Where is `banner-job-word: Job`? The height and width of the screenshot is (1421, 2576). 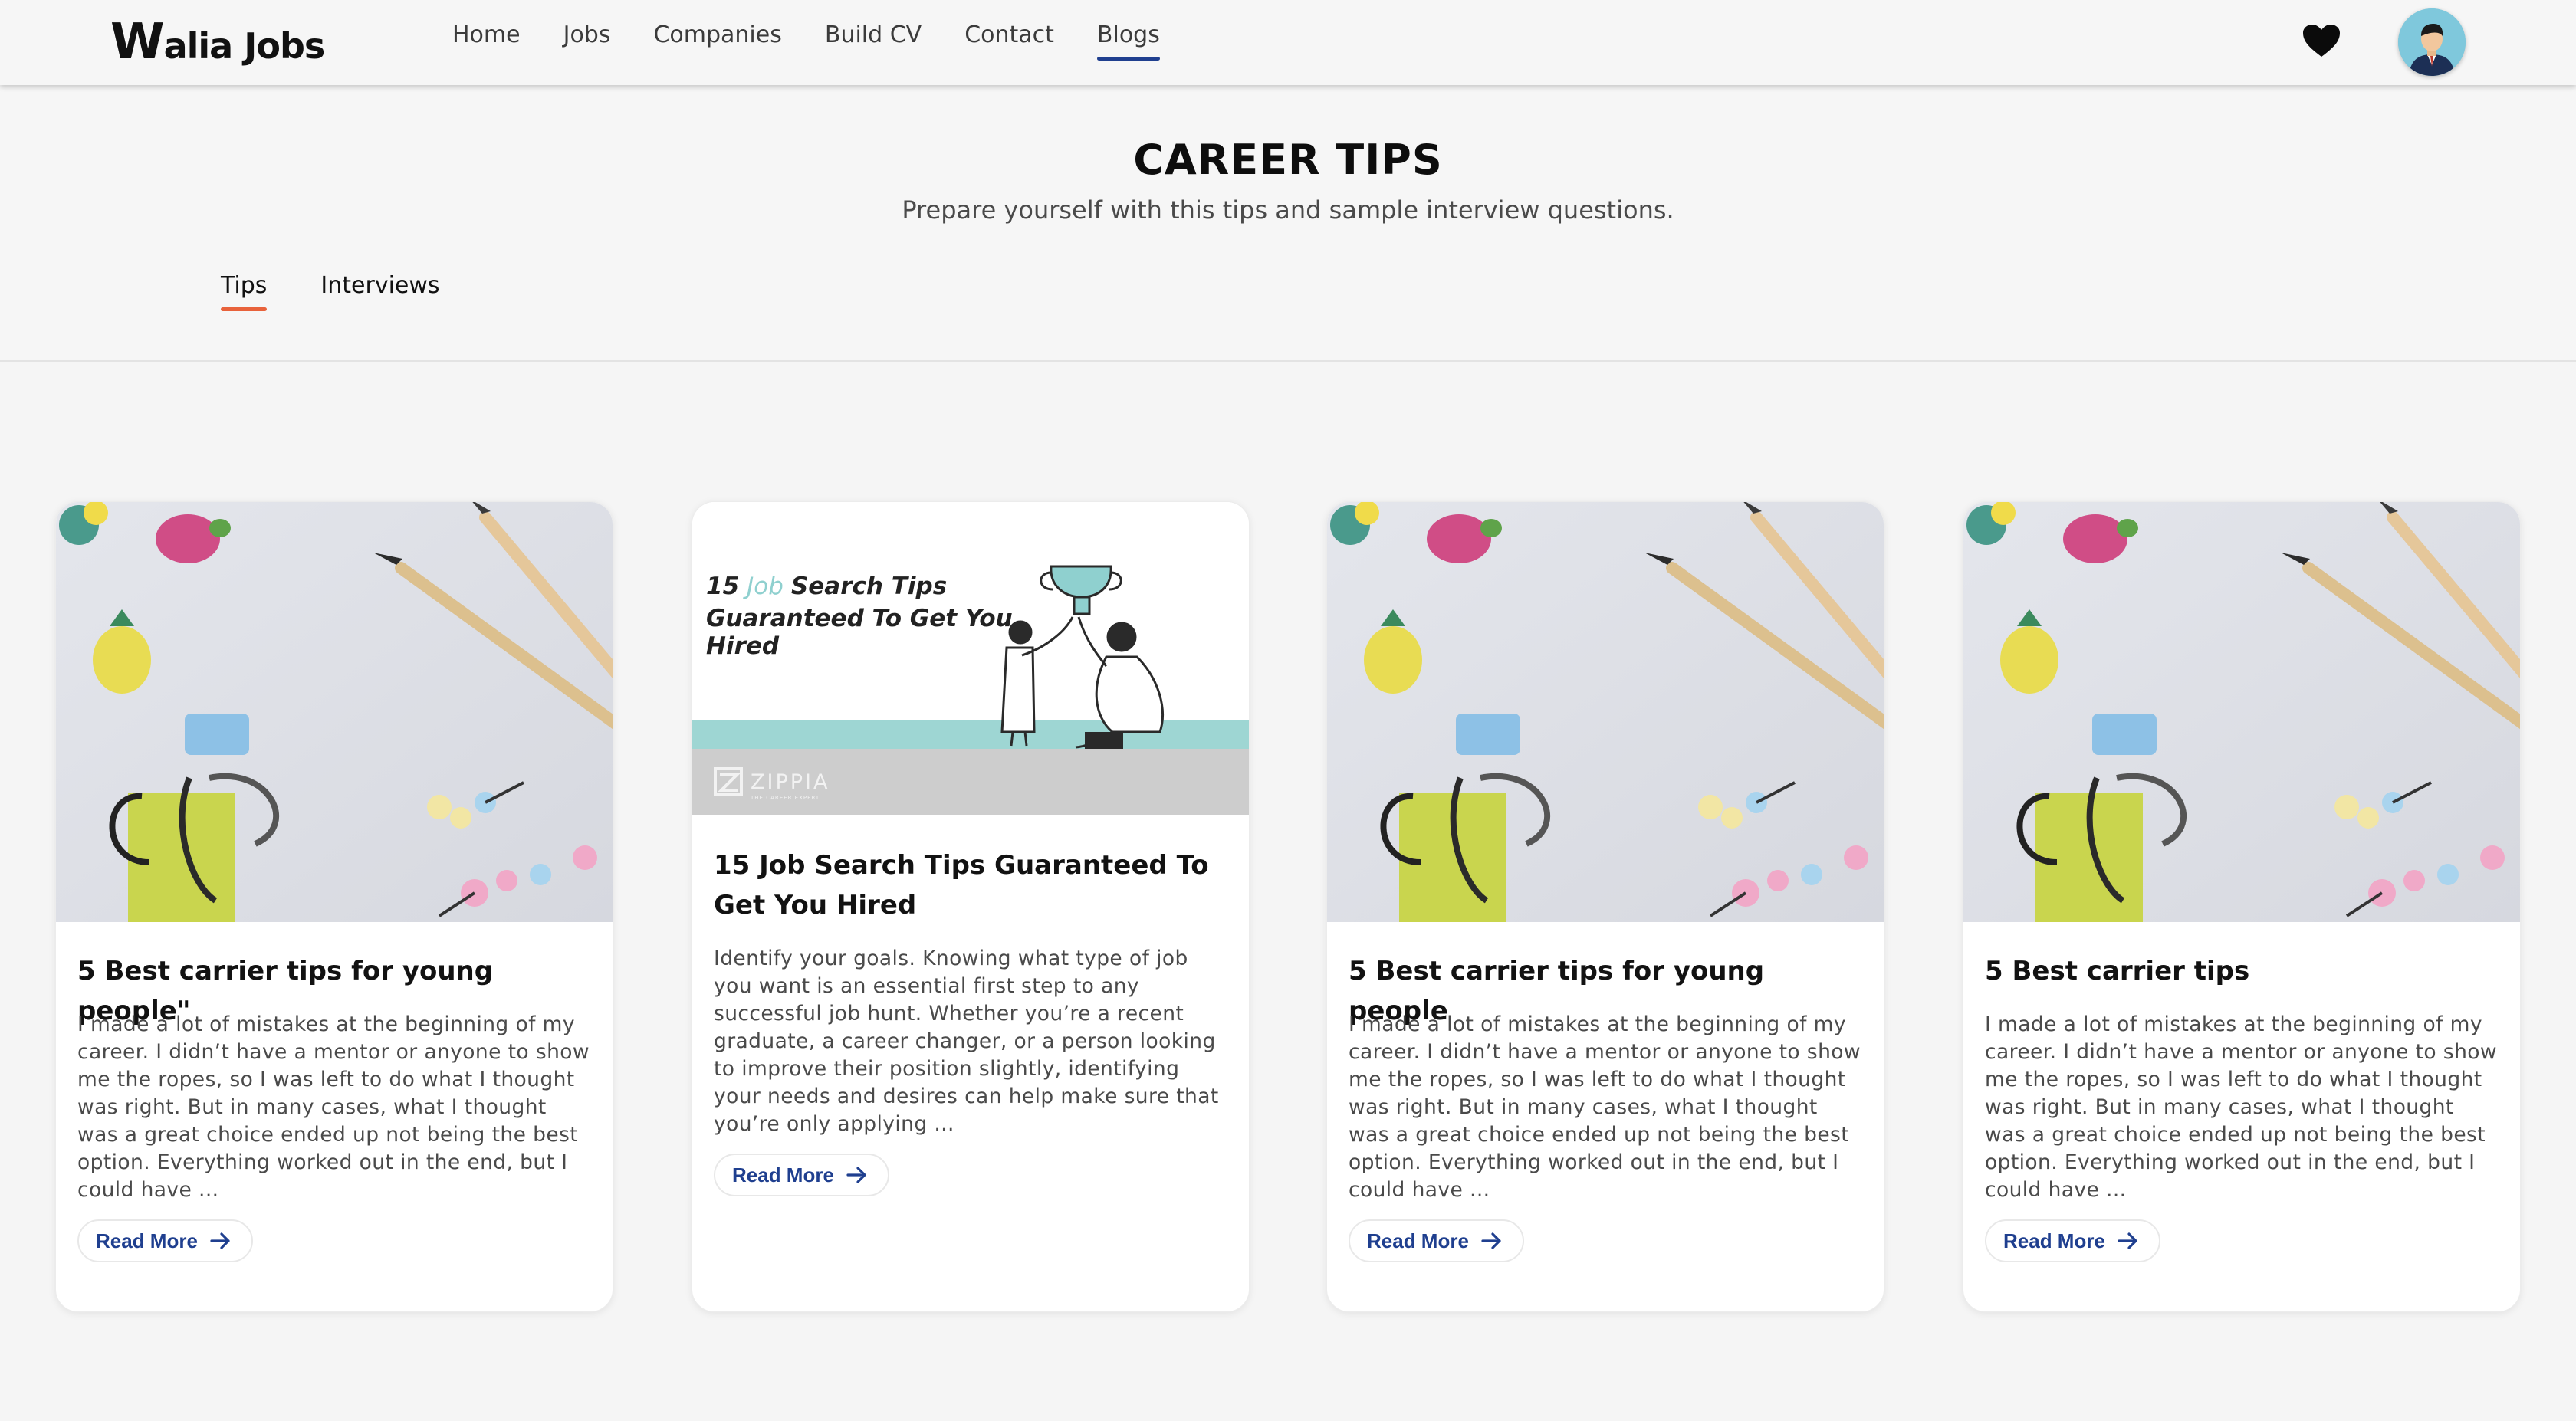
banner-job-word: Job is located at coordinates (763, 586).